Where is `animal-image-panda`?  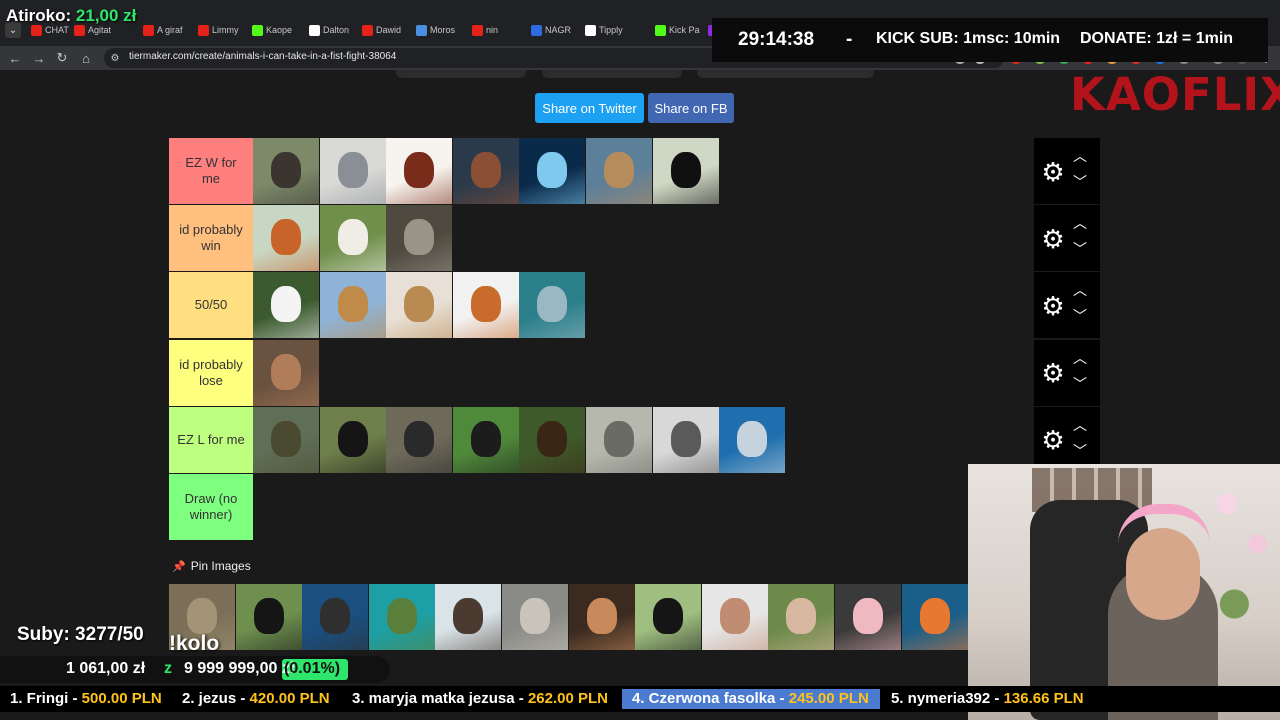
animal-image-panda is located at coordinates (286, 305).